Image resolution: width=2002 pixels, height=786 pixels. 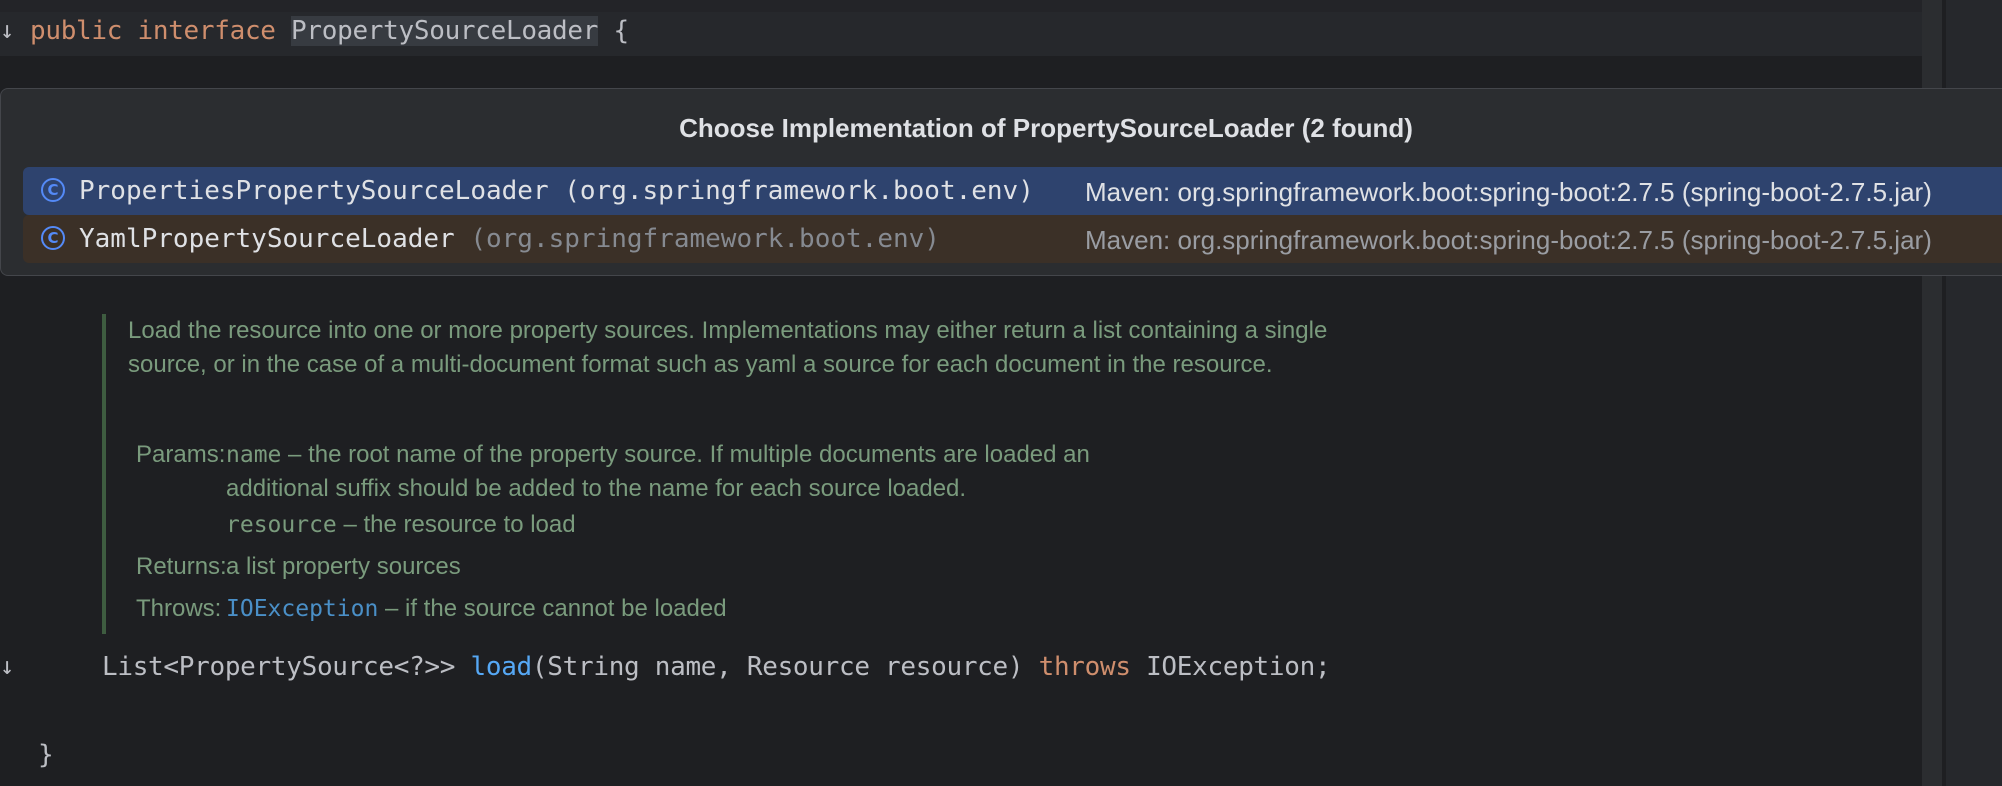 I want to click on throws-text: – if the source cannot be loaded, so click(x=552, y=608).